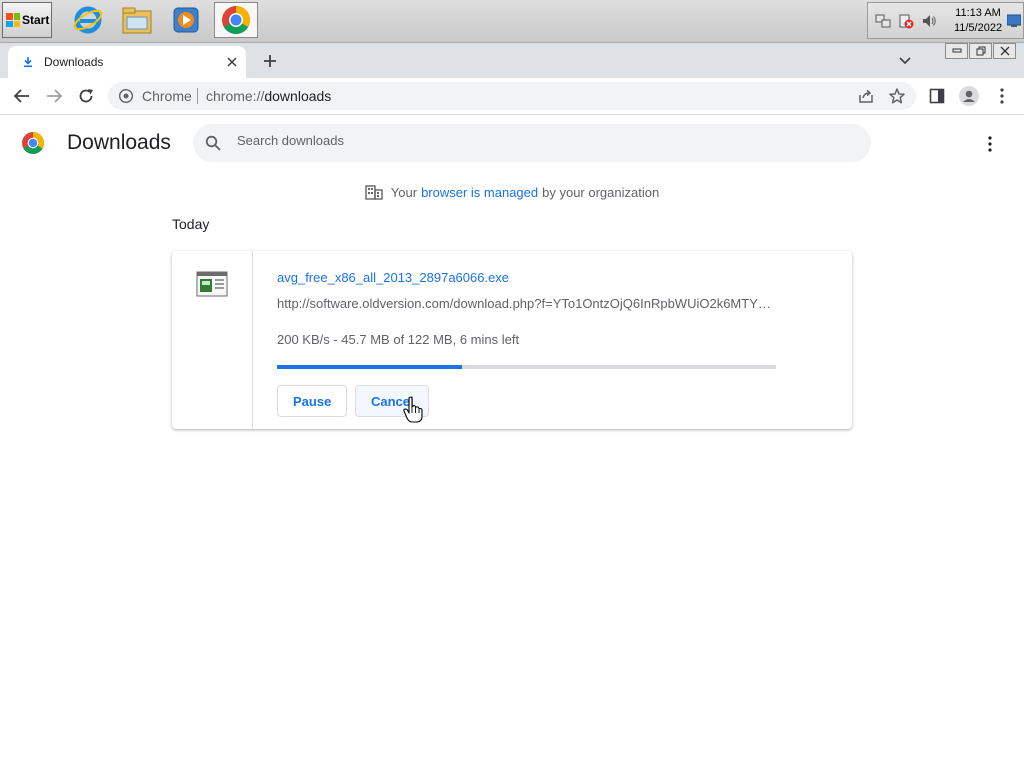 This screenshot has width=1024, height=768. I want to click on browser-menu-button, so click(1002, 96).